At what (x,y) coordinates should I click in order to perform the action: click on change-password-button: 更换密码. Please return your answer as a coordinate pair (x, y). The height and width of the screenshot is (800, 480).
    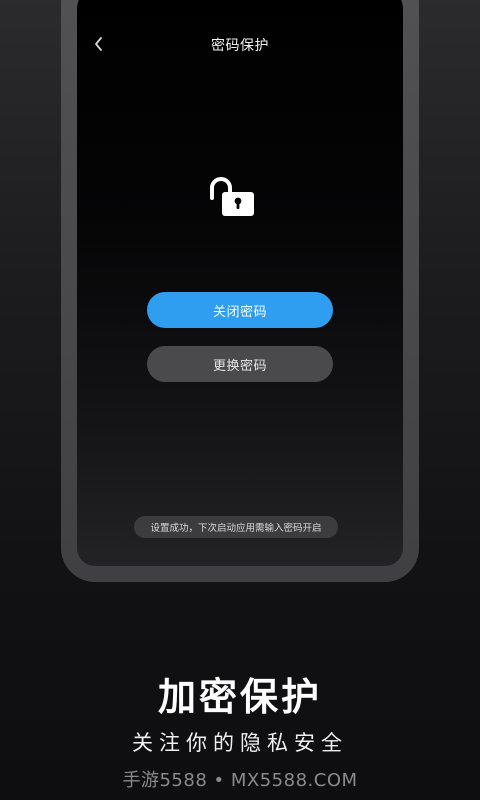
    Looking at the image, I should click on (240, 364).